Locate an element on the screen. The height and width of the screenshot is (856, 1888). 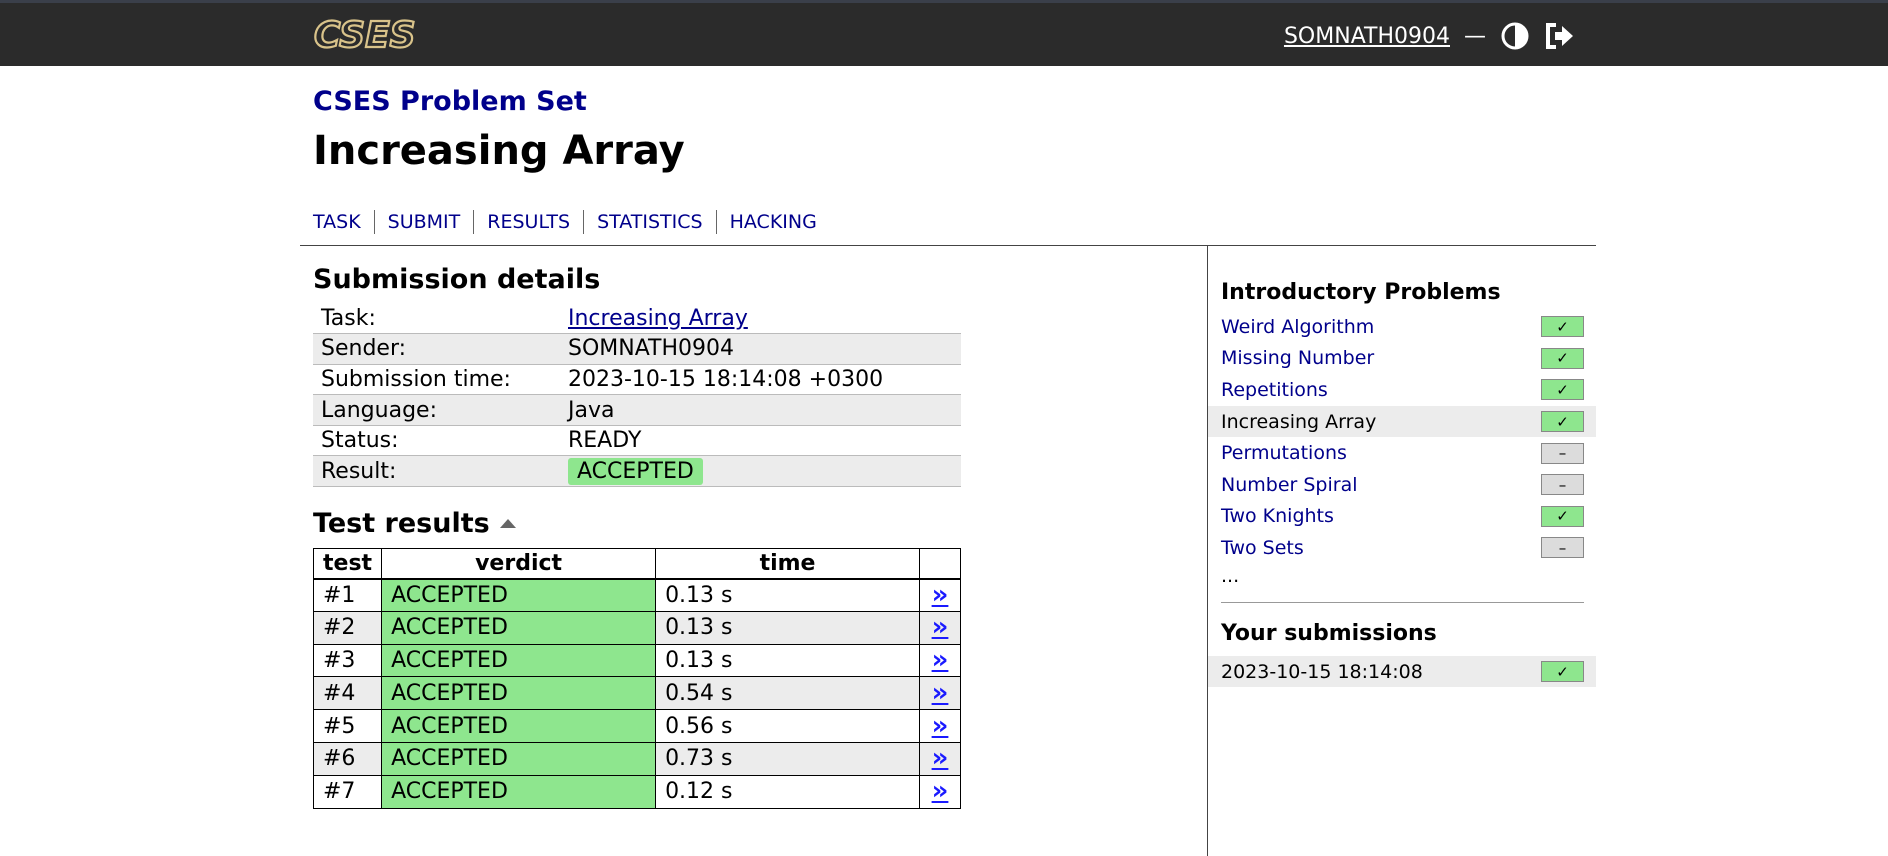
result-badge: ACCEPTED is located at coordinates (635, 471).